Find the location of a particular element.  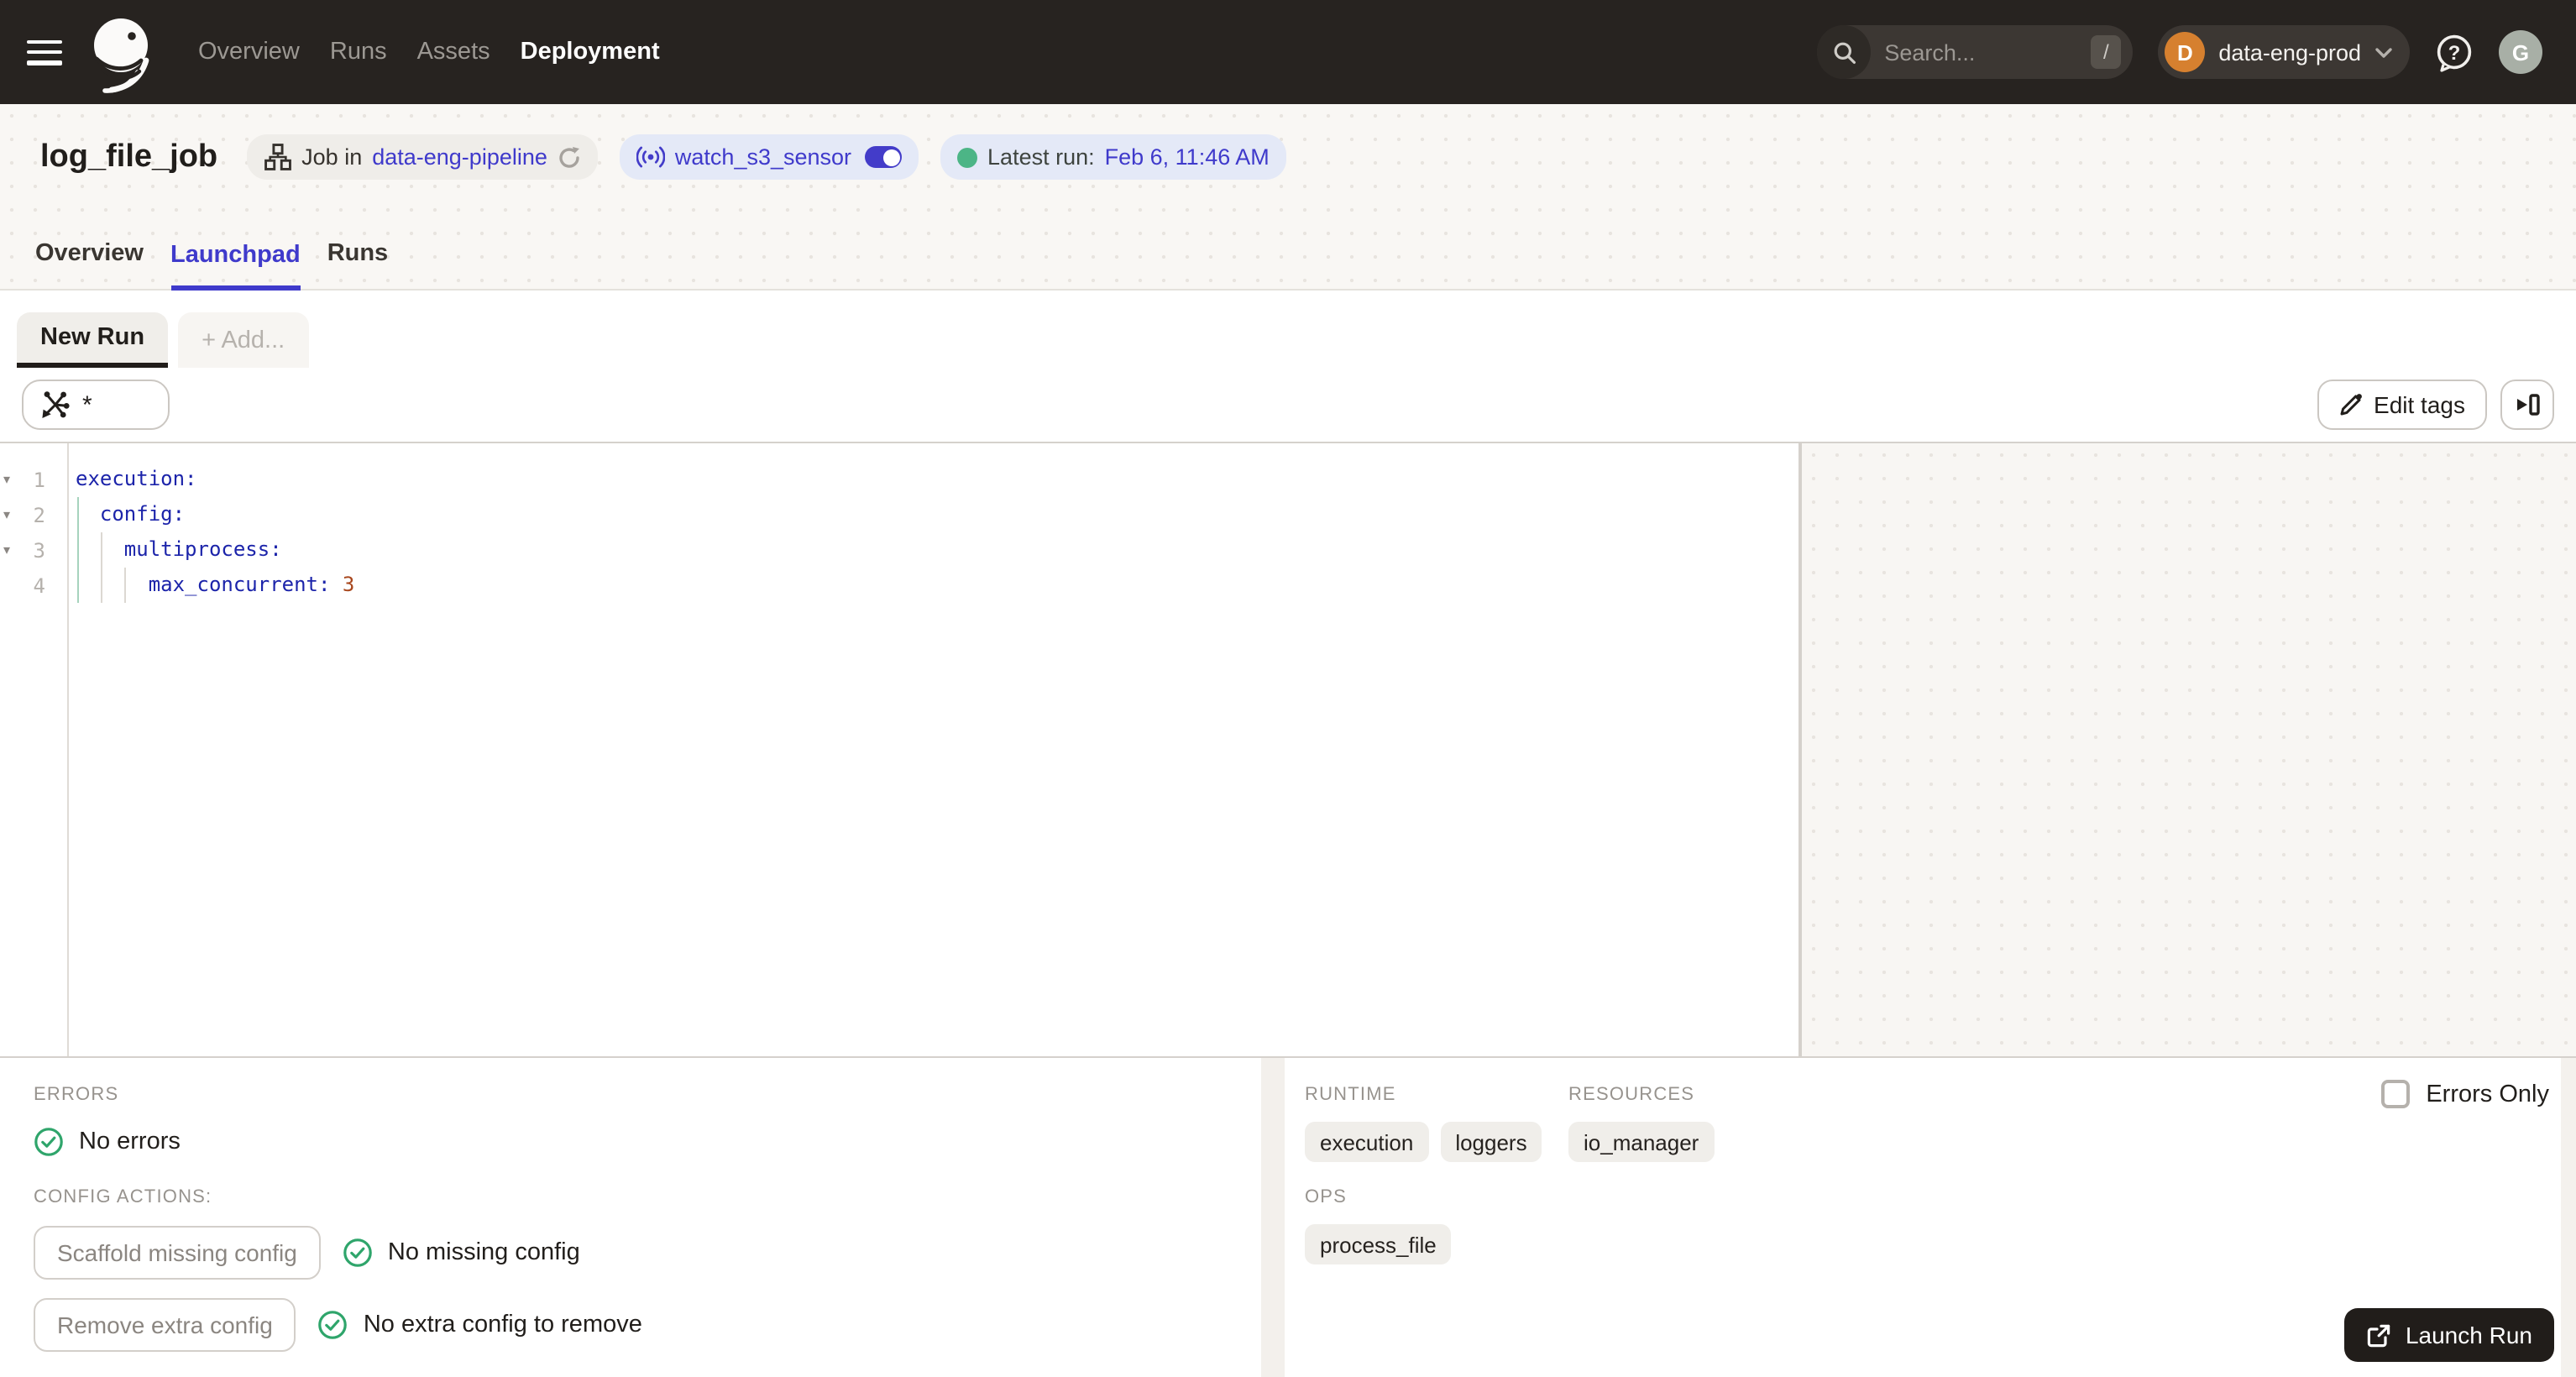

latest-run-link: Feb 6, 11:46 AM is located at coordinates (1188, 157).